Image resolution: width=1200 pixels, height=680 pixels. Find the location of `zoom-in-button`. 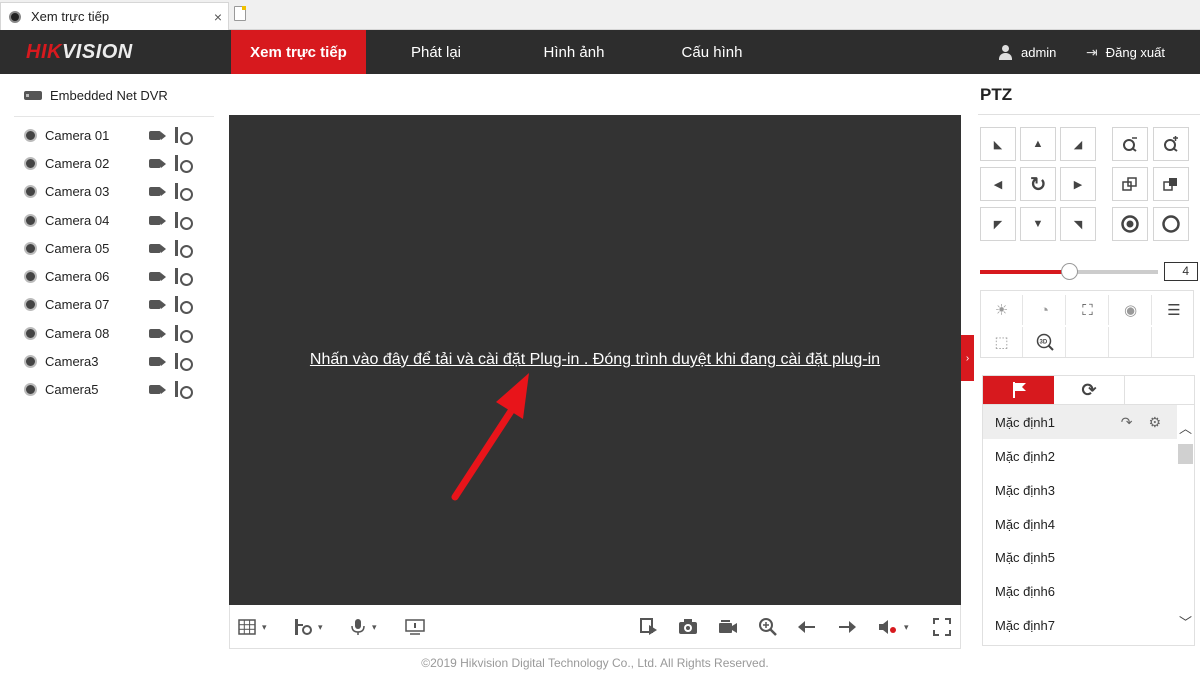

zoom-in-button is located at coordinates (1171, 144).